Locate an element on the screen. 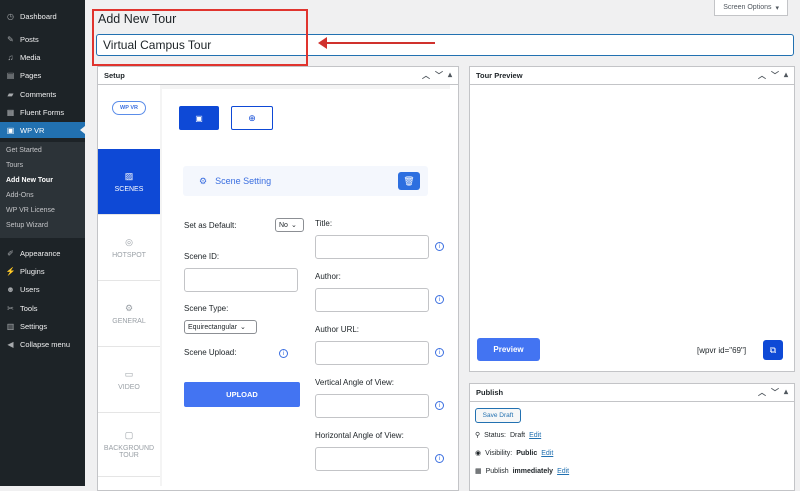 The height and width of the screenshot is (491, 800). horizontal-angle-label: Horizontal Angle of View: is located at coordinates (359, 435).